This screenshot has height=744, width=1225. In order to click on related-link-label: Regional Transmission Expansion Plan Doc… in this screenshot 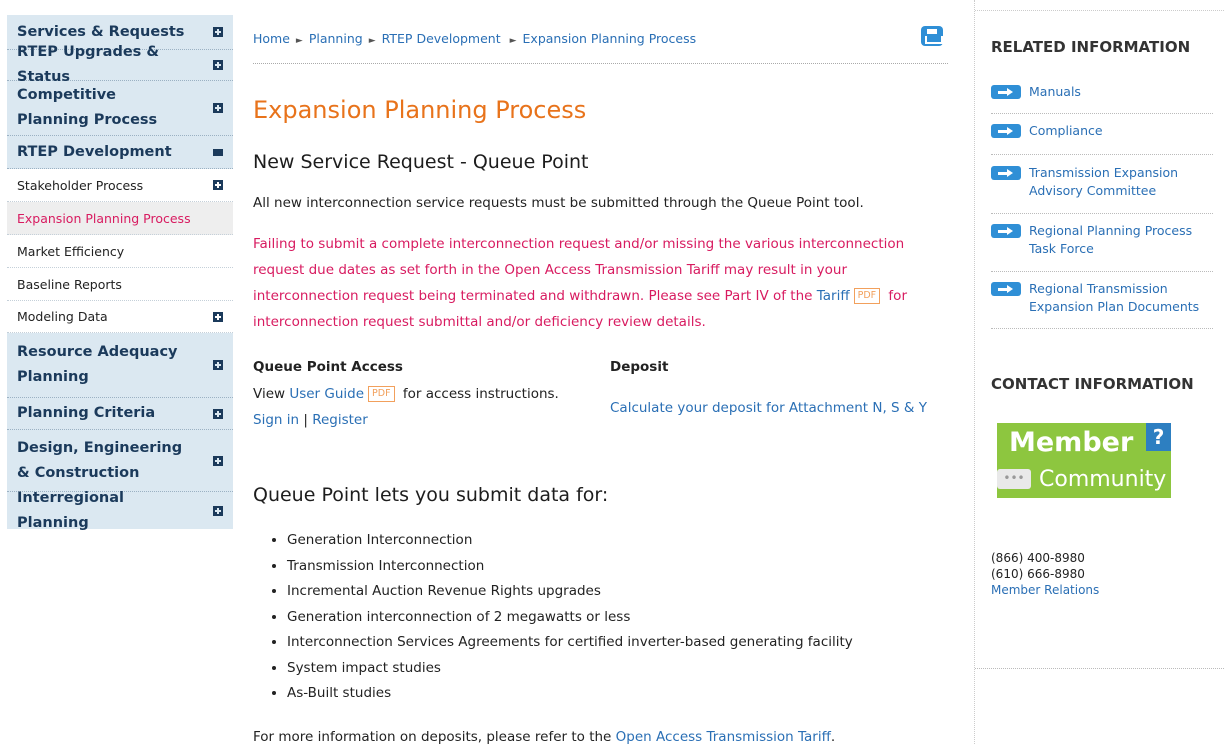, I will do `click(1116, 298)`.